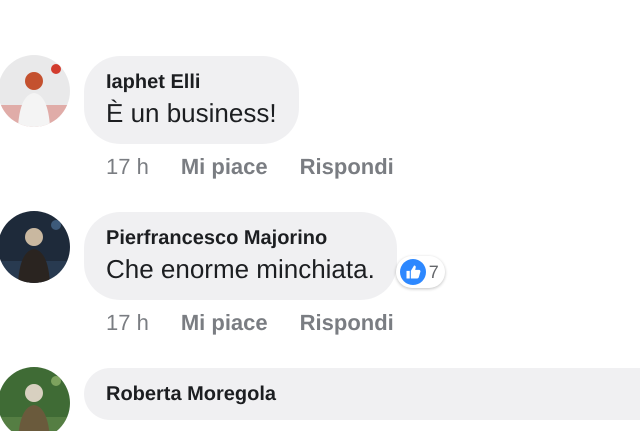 The width and height of the screenshot is (640, 431). What do you see at coordinates (191, 113) in the screenshot?
I see `comment-text: È un business!` at bounding box center [191, 113].